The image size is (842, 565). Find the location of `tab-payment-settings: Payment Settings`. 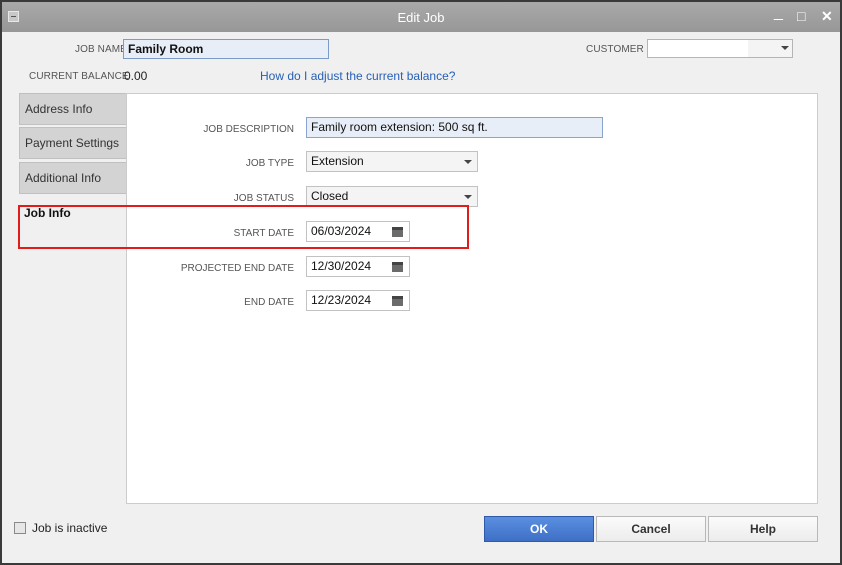

tab-payment-settings: Payment Settings is located at coordinates (72, 143).